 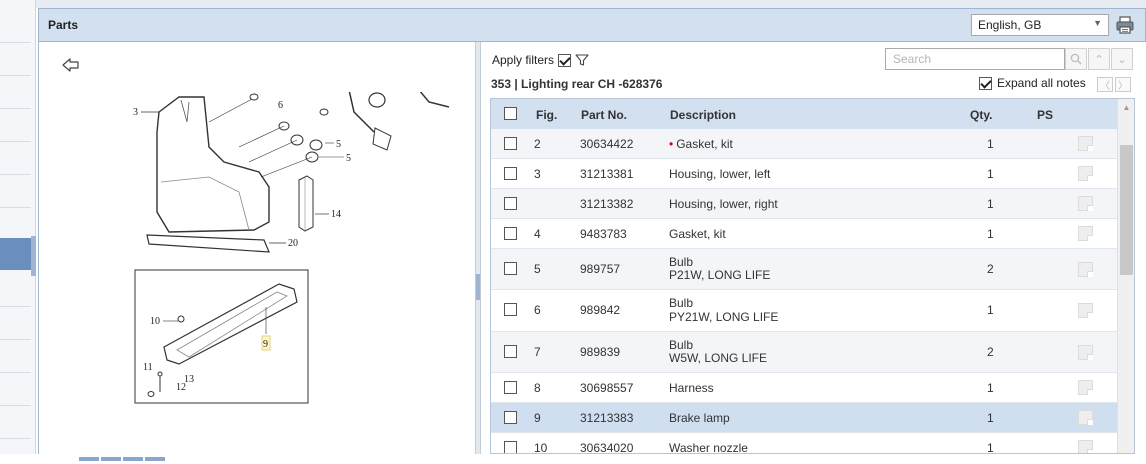 What do you see at coordinates (804, 418) in the screenshot?
I see `table-row-selected: 9 31213383 Brake lamp 1` at bounding box center [804, 418].